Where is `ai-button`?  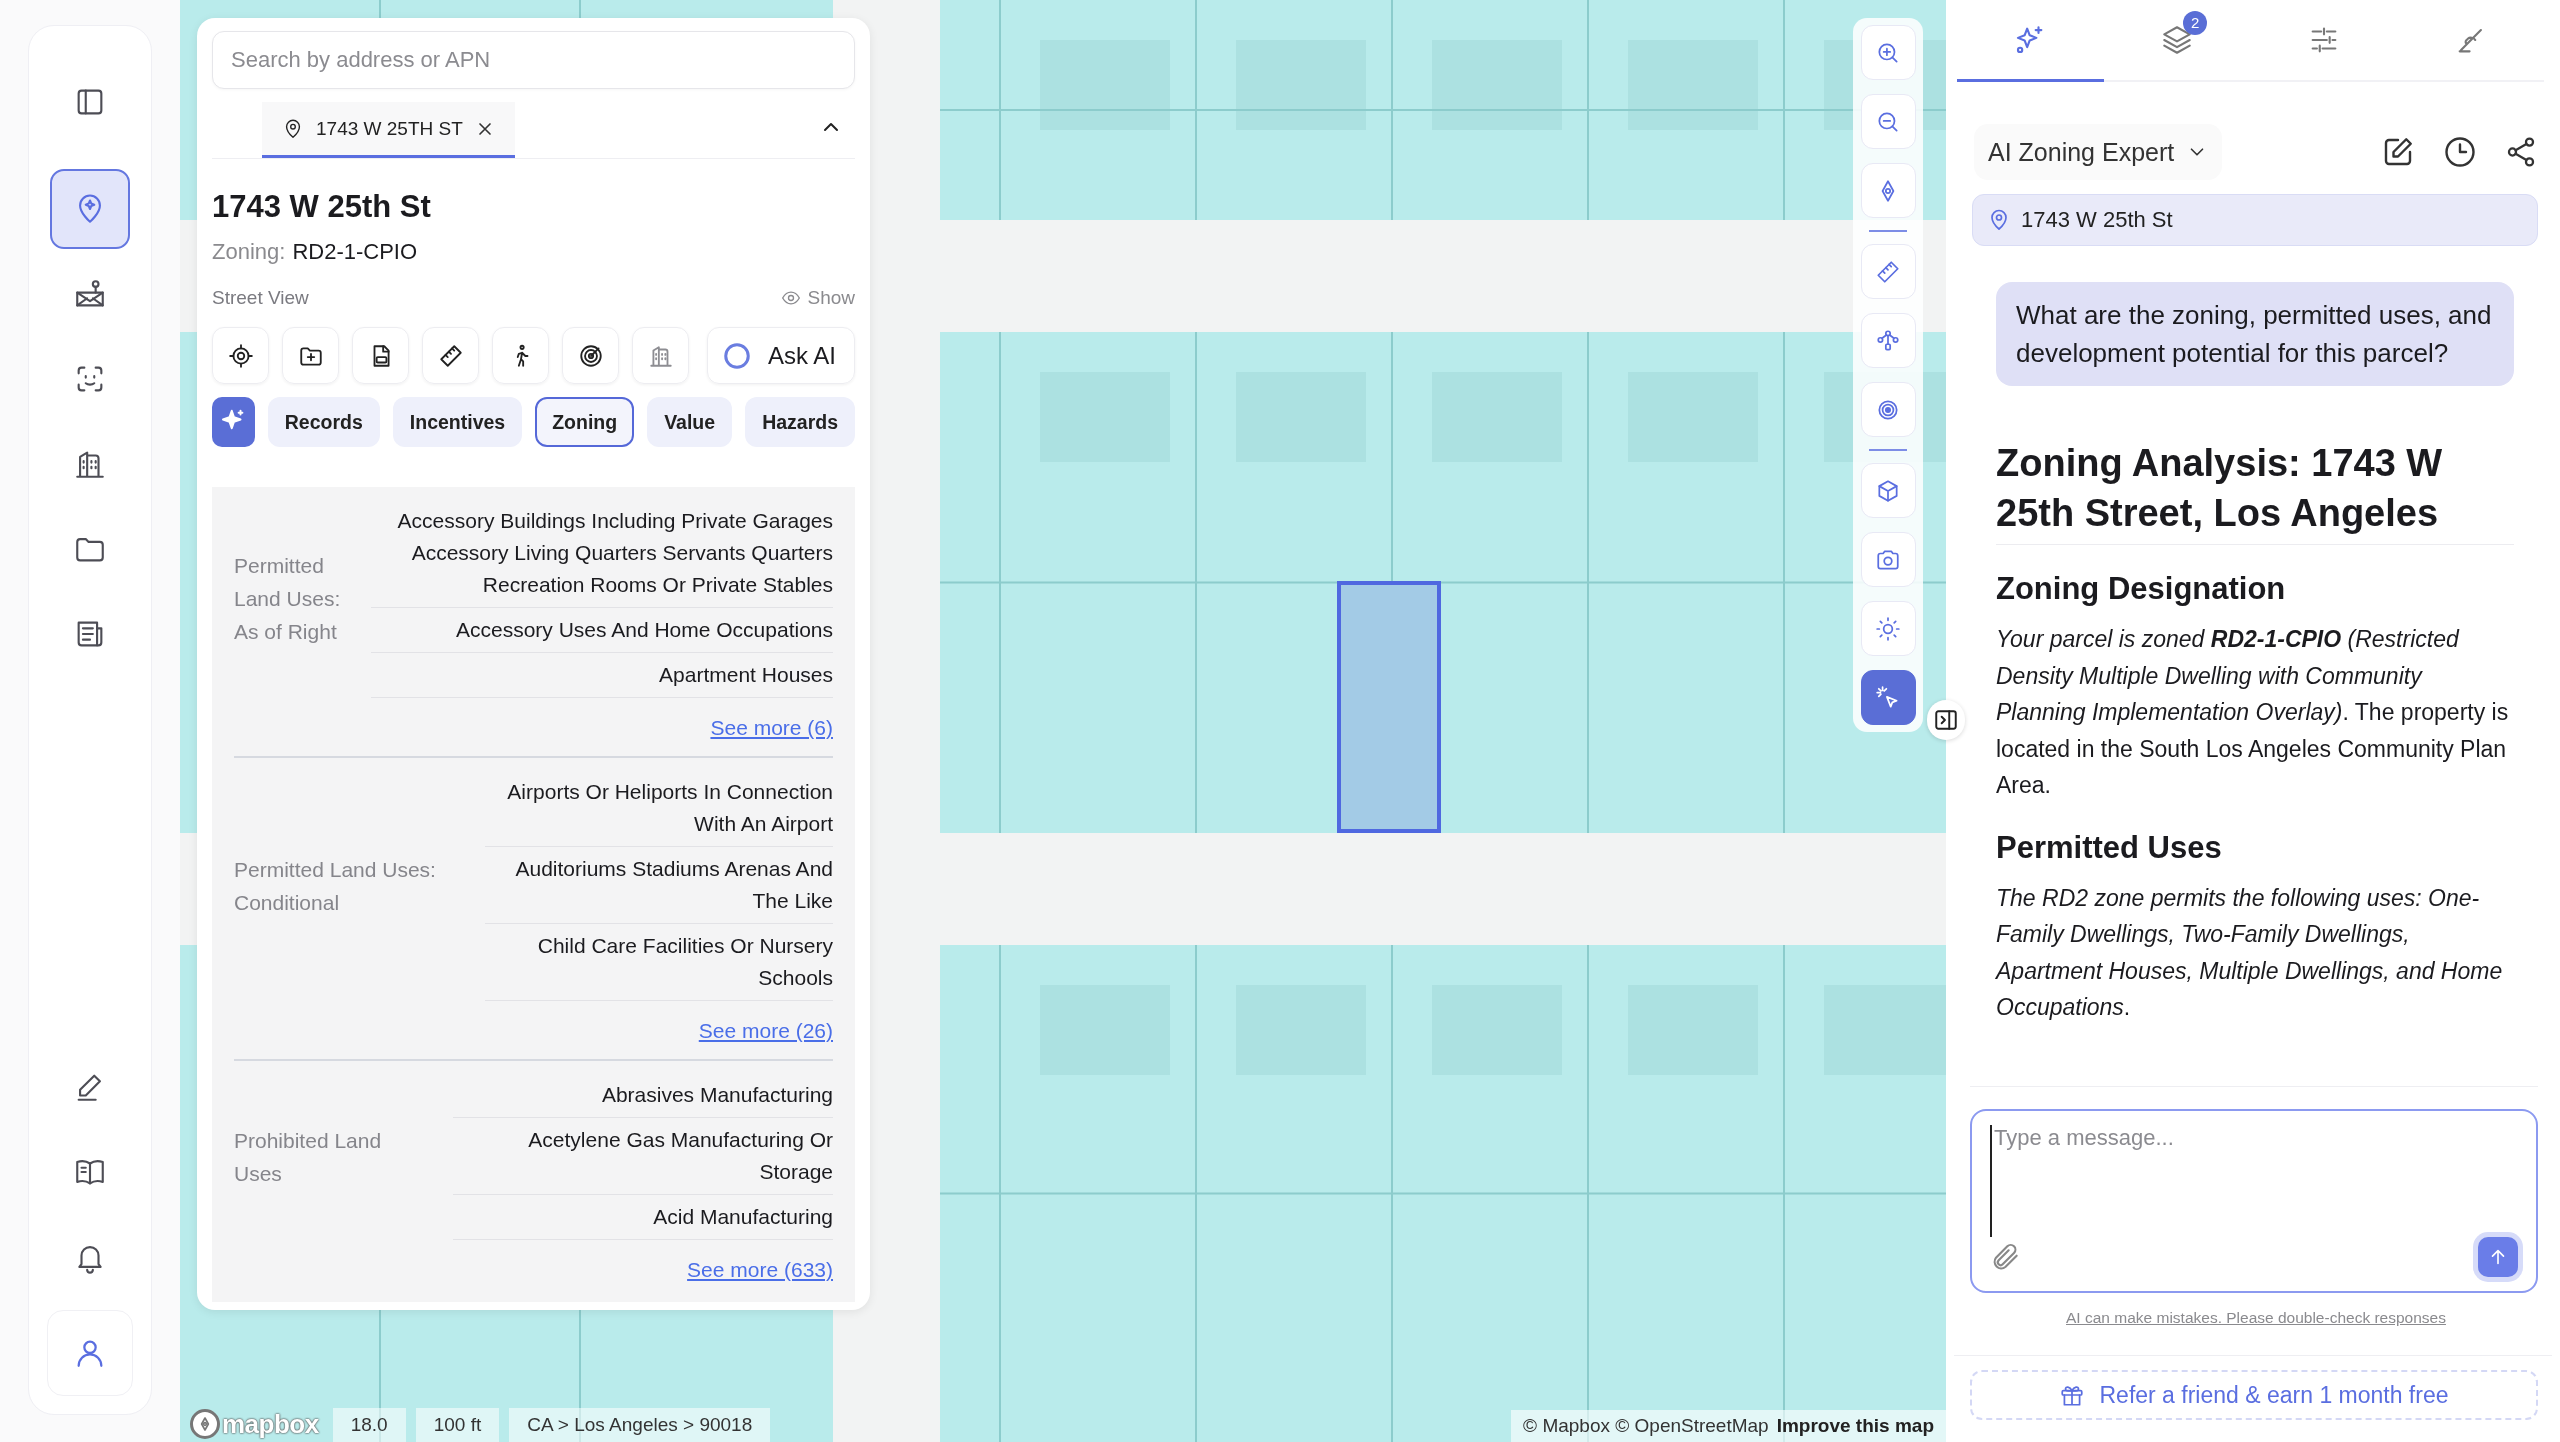
ai-button is located at coordinates (233, 422).